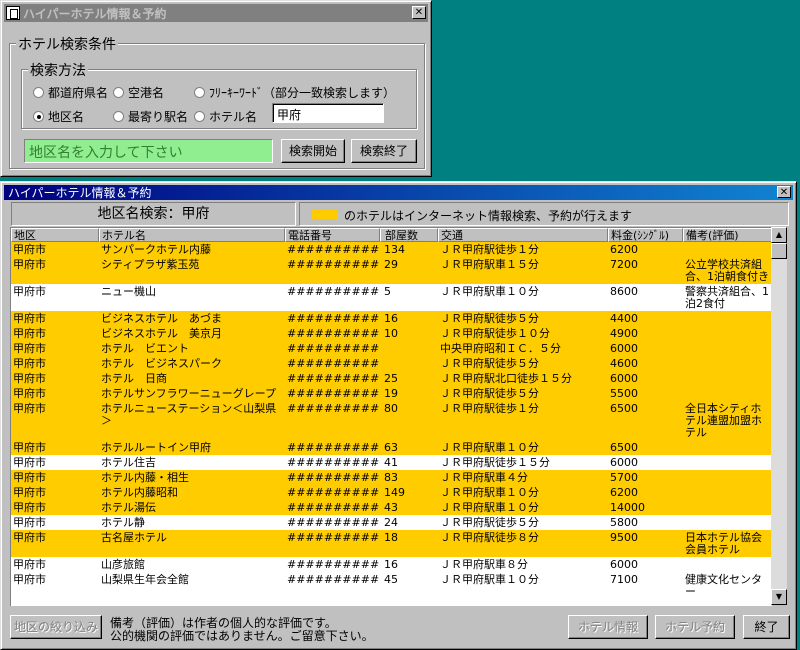  Describe the element at coordinates (58, 70) in the screenshot. I see `search-method-title: 検索方法` at that location.